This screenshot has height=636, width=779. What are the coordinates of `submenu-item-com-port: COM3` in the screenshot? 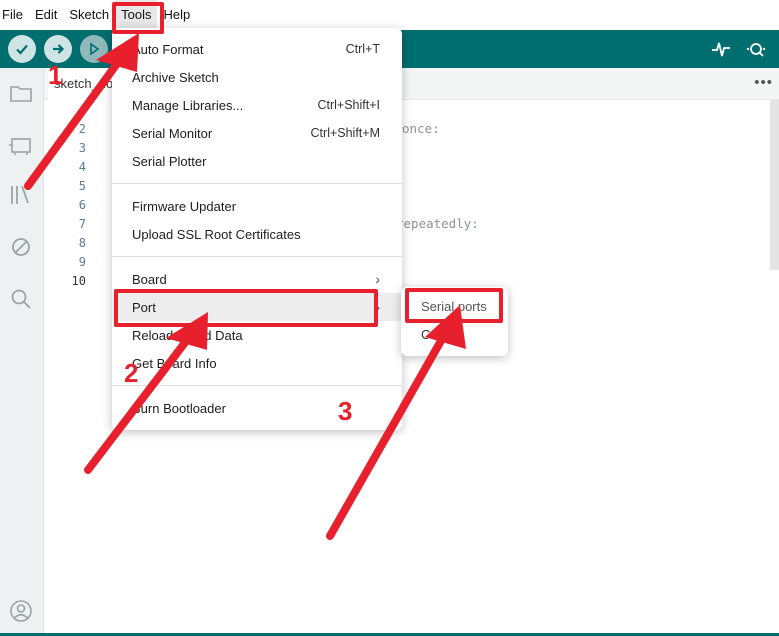 It's located at (454, 335).